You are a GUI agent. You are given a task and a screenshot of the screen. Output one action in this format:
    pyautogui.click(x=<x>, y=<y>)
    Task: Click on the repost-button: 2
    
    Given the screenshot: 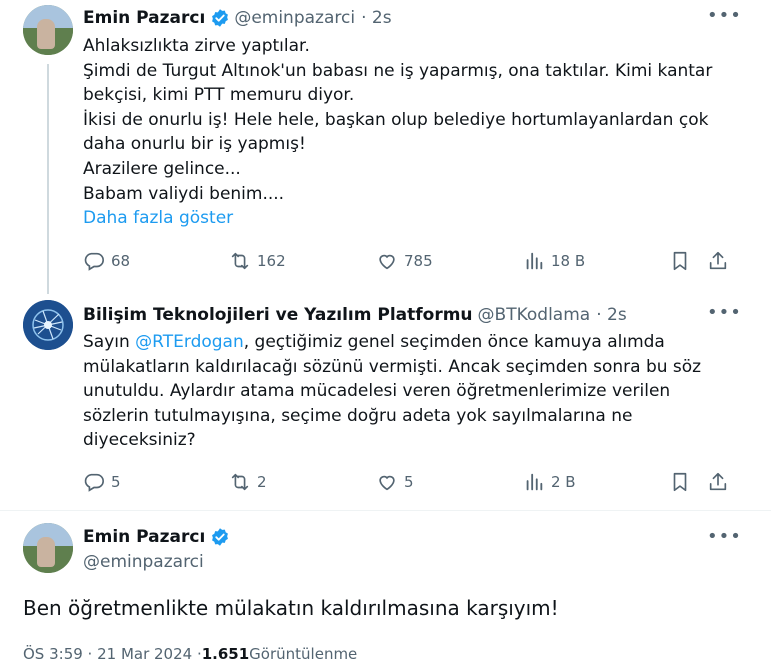 What is the action you would take?
    pyautogui.click(x=248, y=482)
    